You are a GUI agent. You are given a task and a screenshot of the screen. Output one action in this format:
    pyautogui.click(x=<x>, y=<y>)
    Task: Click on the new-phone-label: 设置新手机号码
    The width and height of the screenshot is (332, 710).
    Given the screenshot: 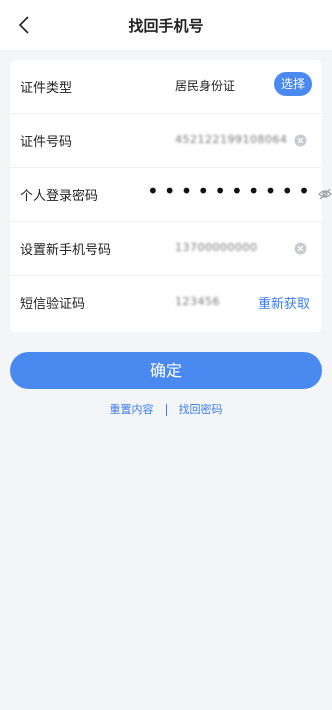 What is the action you would take?
    pyautogui.click(x=66, y=250)
    